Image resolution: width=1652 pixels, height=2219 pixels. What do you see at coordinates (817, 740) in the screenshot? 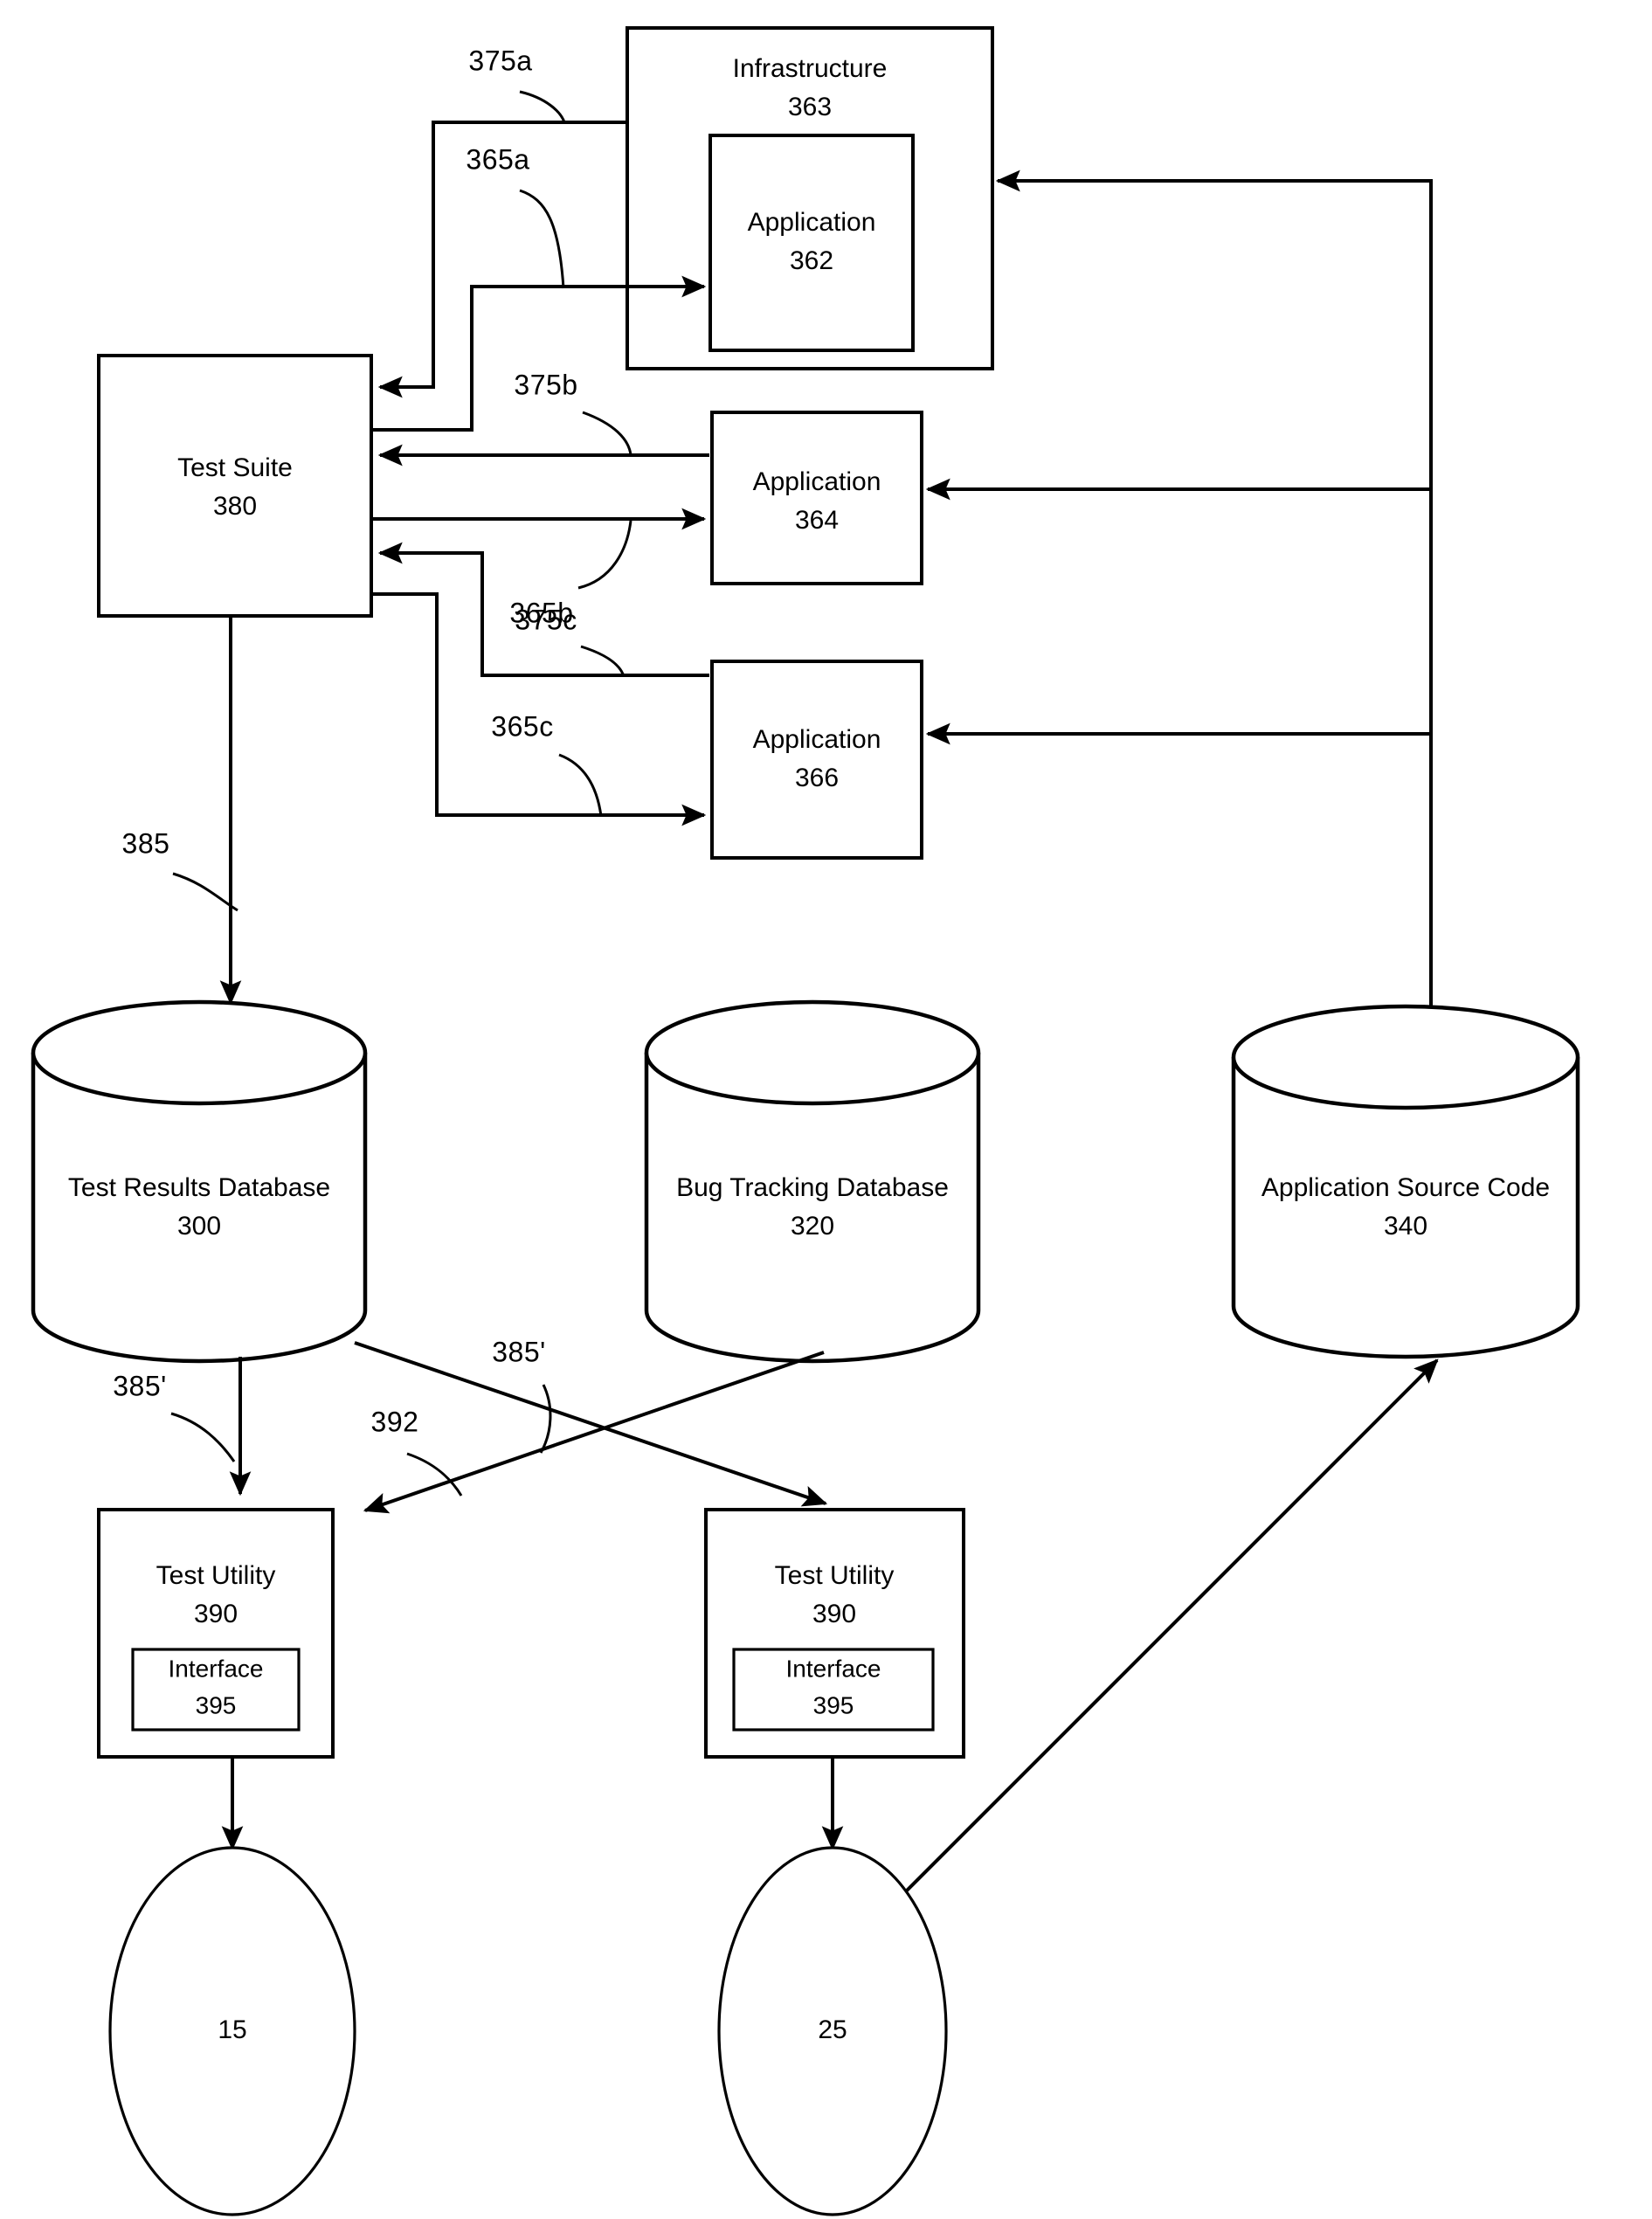
I see `application-366-title: Application` at bounding box center [817, 740].